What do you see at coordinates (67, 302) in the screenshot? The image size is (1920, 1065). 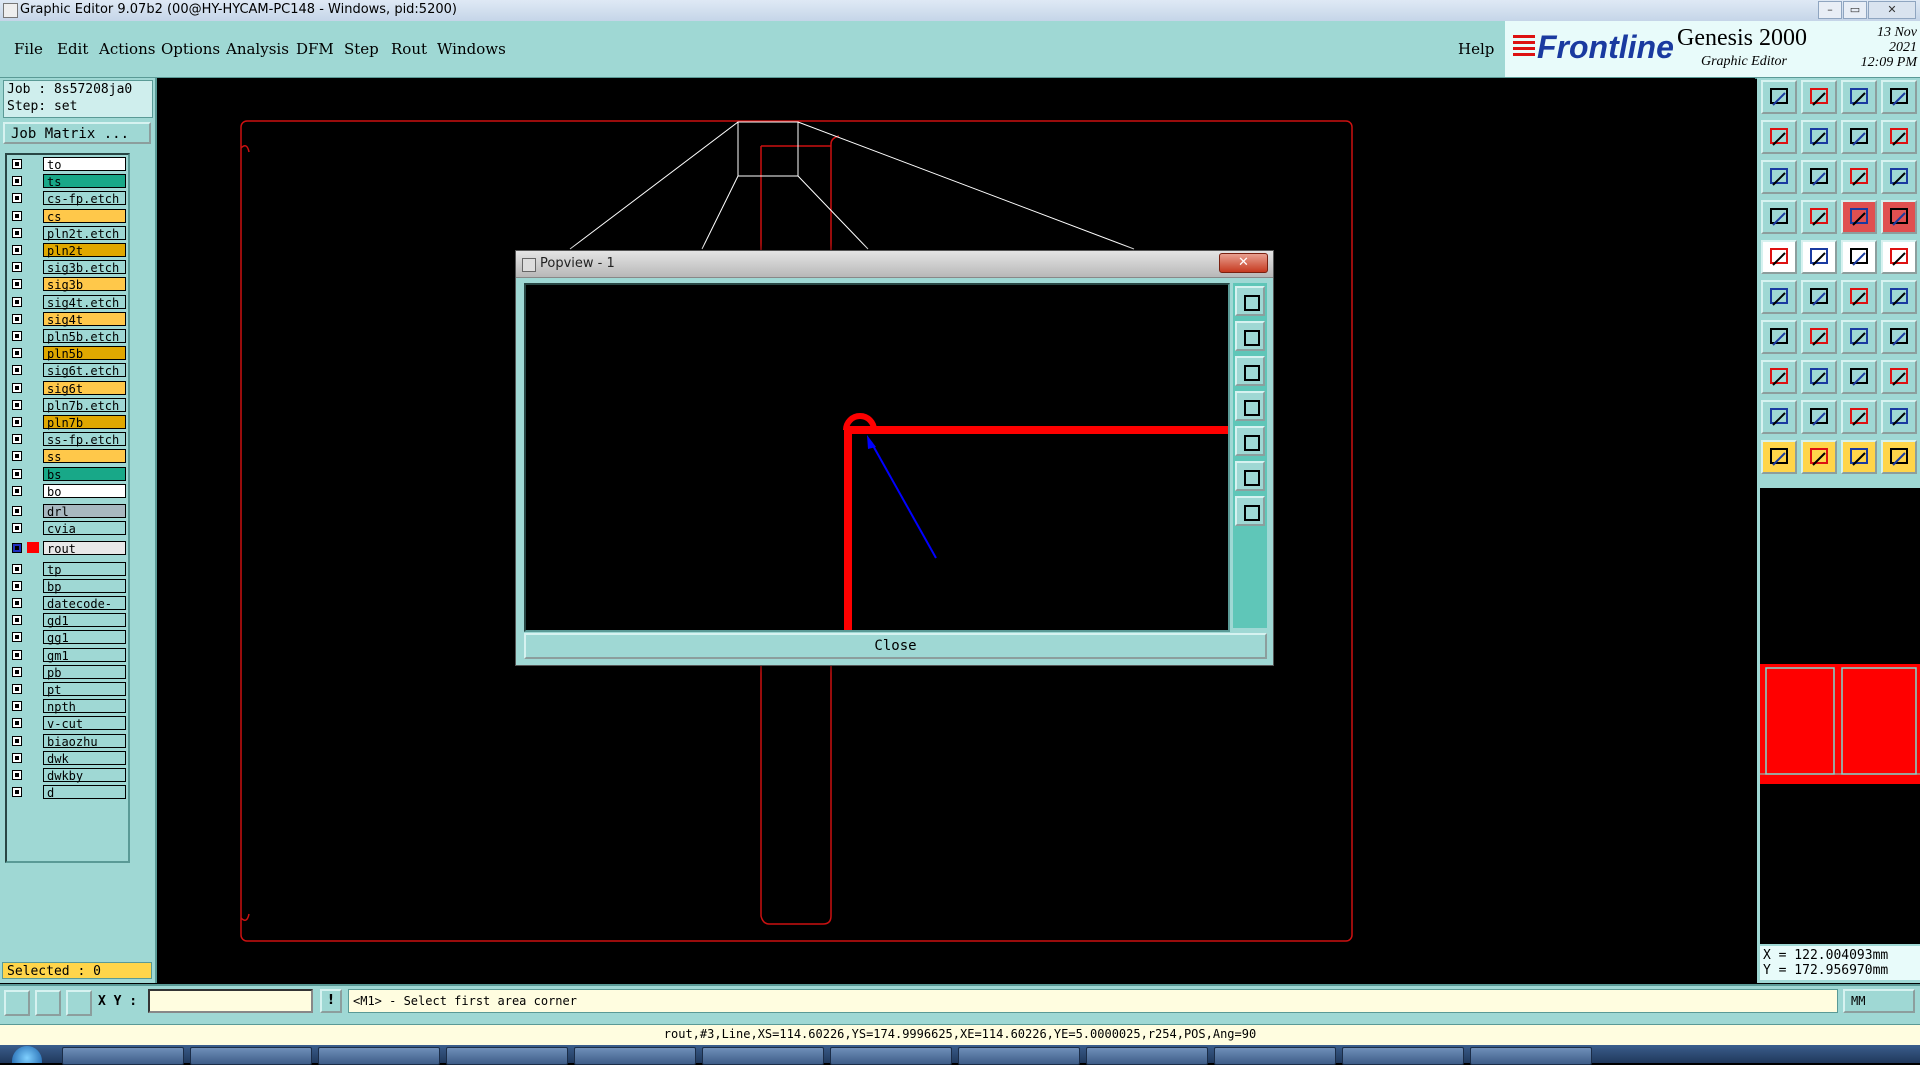 I see `layer-row-sig4t.etch: sig4t.etch` at bounding box center [67, 302].